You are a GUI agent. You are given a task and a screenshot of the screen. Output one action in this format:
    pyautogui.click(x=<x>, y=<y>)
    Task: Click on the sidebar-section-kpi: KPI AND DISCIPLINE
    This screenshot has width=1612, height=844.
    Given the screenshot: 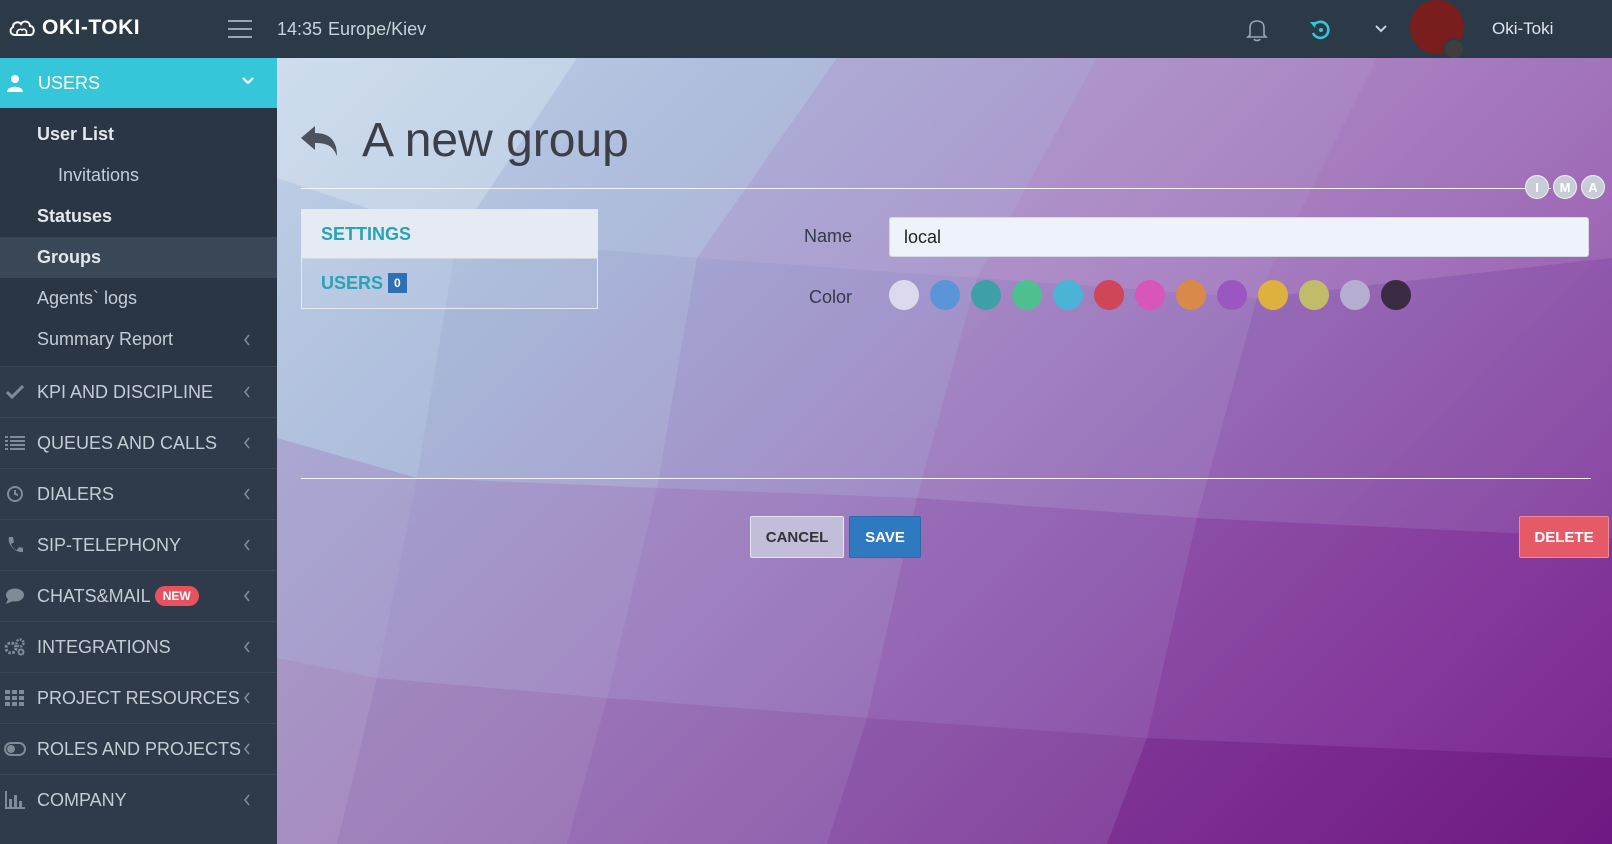 What is the action you would take?
    pyautogui.click(x=138, y=391)
    